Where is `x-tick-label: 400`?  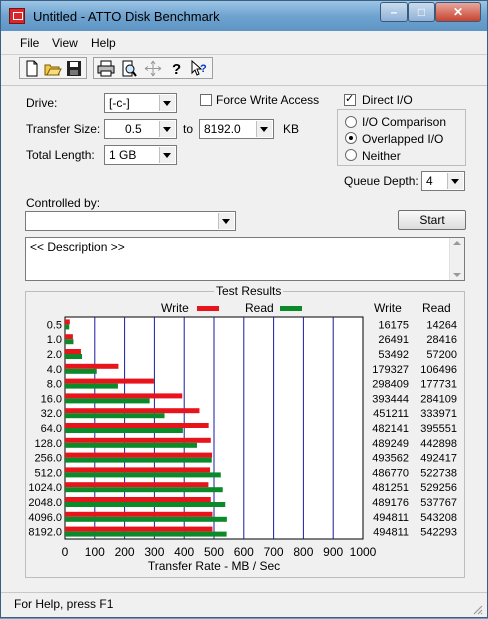
x-tick-label: 400 is located at coordinates (184, 552).